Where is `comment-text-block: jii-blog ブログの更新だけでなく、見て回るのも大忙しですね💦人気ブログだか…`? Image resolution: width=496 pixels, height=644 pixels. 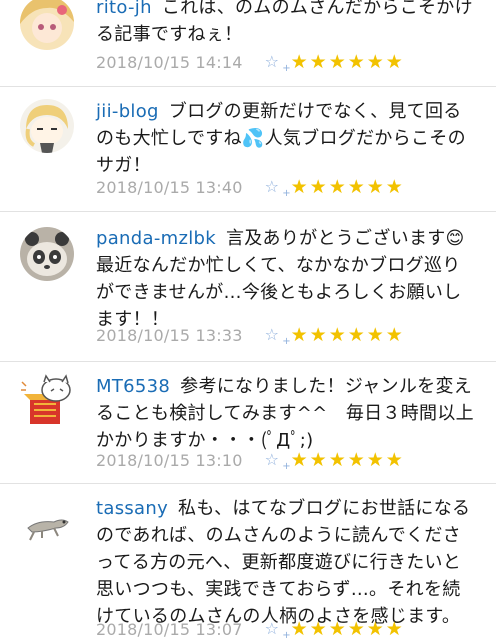 comment-text-block: jii-blog ブログの更新だけでなく、見て回るのも大忙しですね💦人気ブログだか… is located at coordinates (287, 138).